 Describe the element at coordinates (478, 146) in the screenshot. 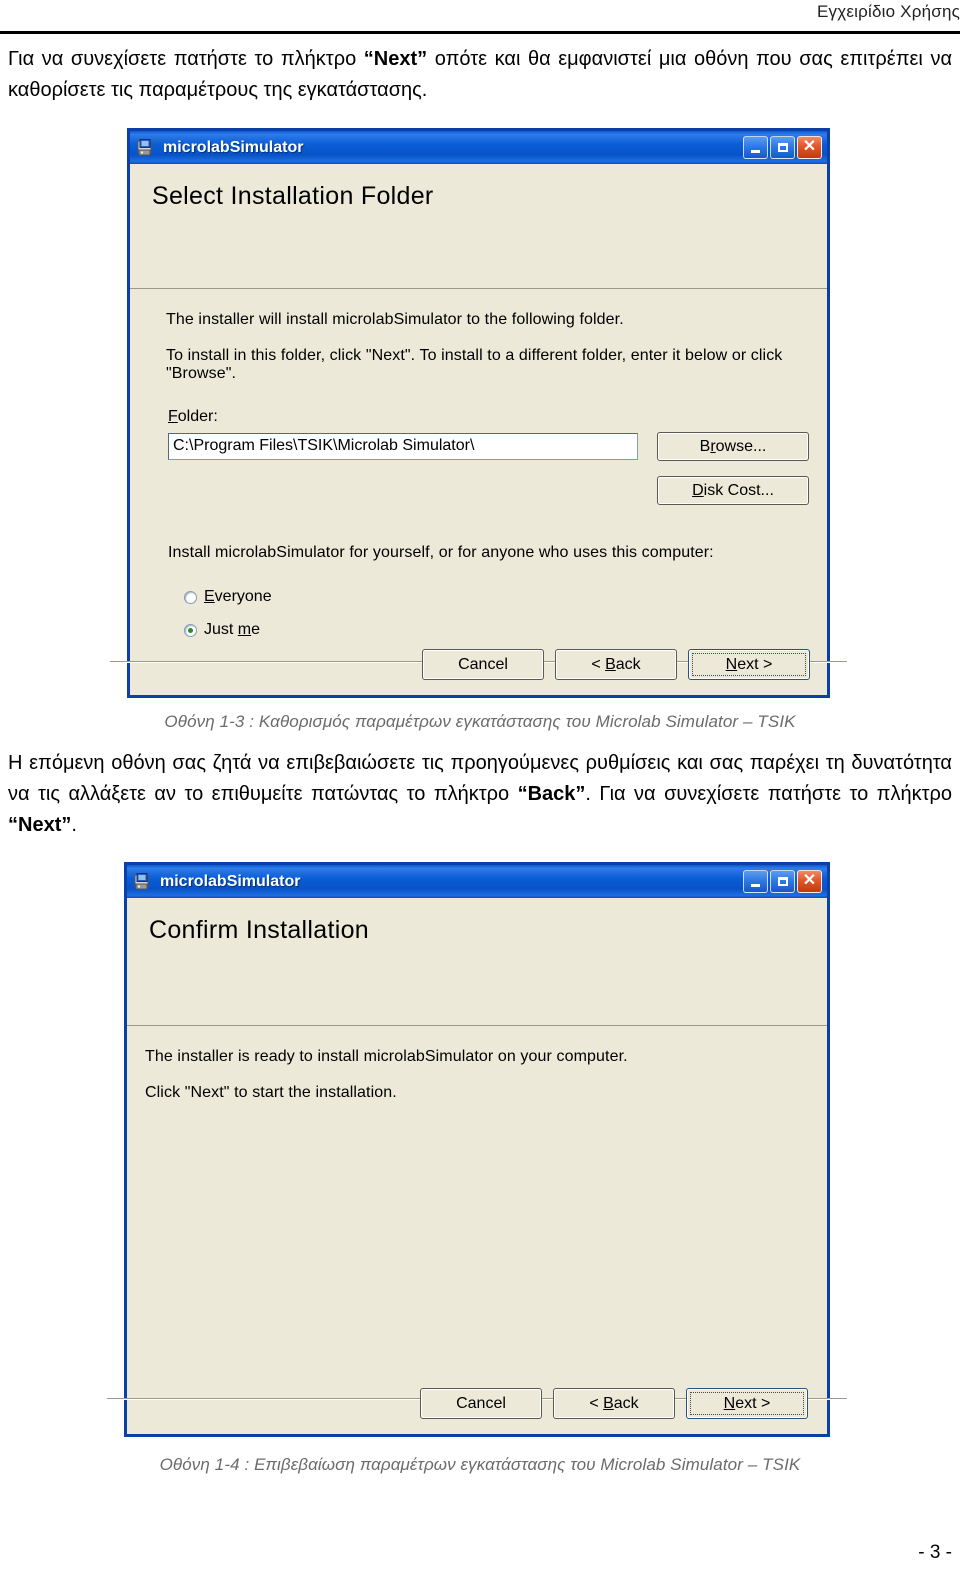

I see `titlebar-select-folder: microlabSimulator ✕` at that location.